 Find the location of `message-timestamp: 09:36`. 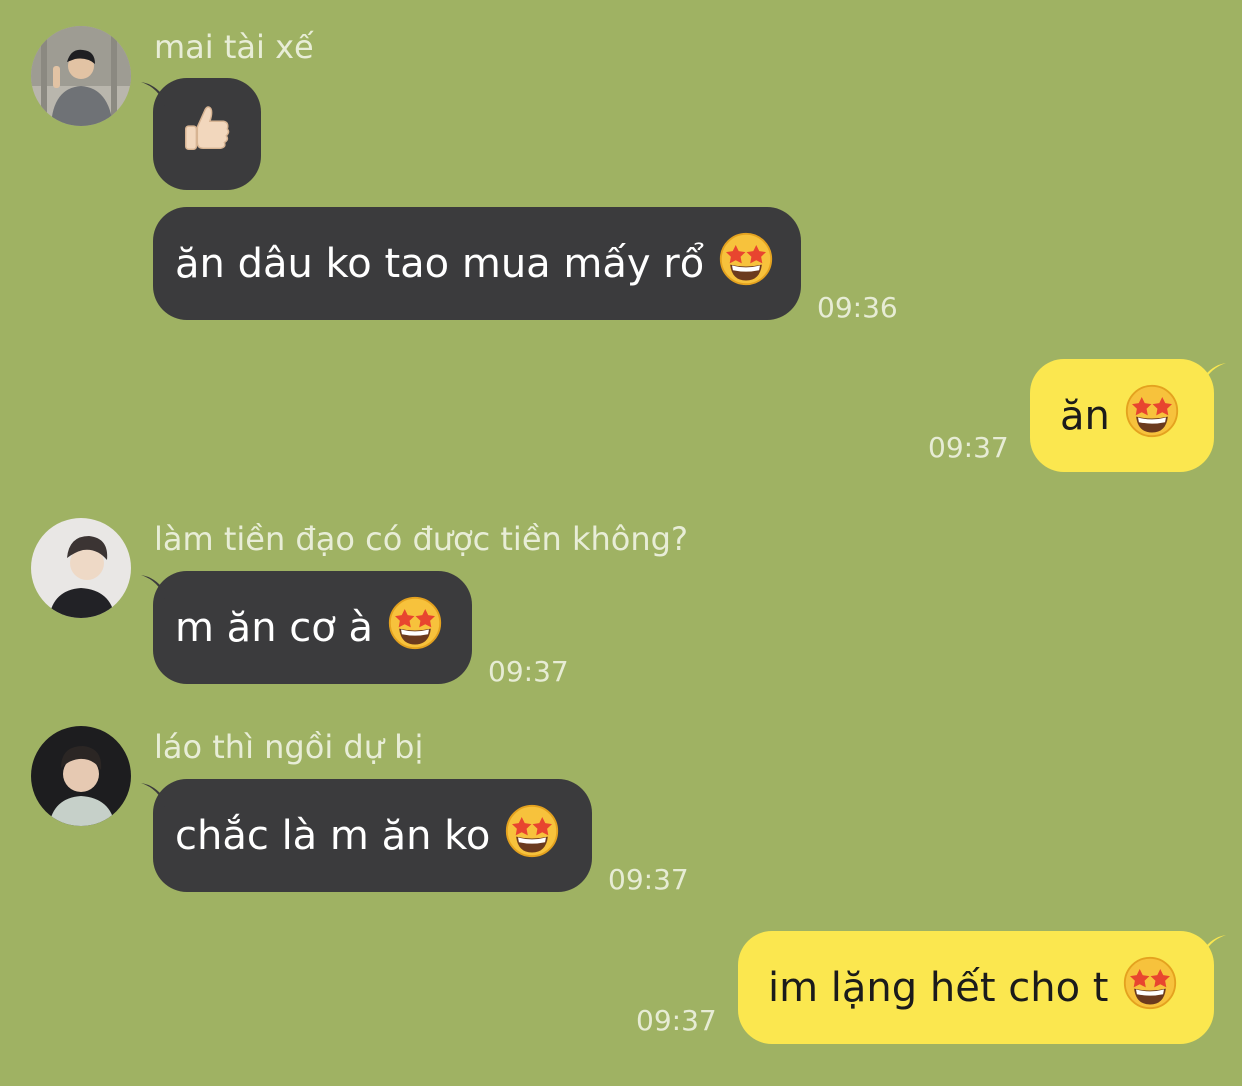

message-timestamp: 09:36 is located at coordinates (857, 307).